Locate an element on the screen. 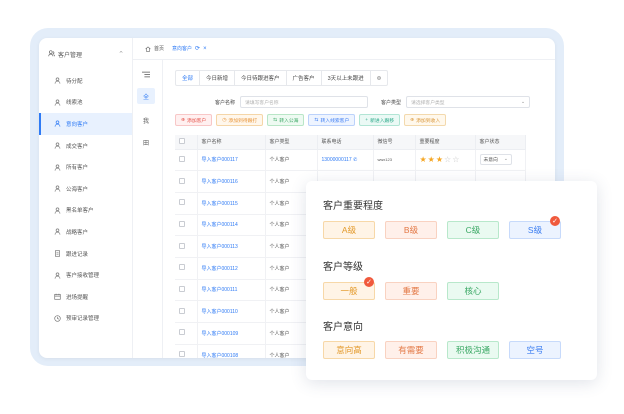 The height and width of the screenshot is (414, 624). customer-name-link: 导入客户000110 is located at coordinates (231, 311).